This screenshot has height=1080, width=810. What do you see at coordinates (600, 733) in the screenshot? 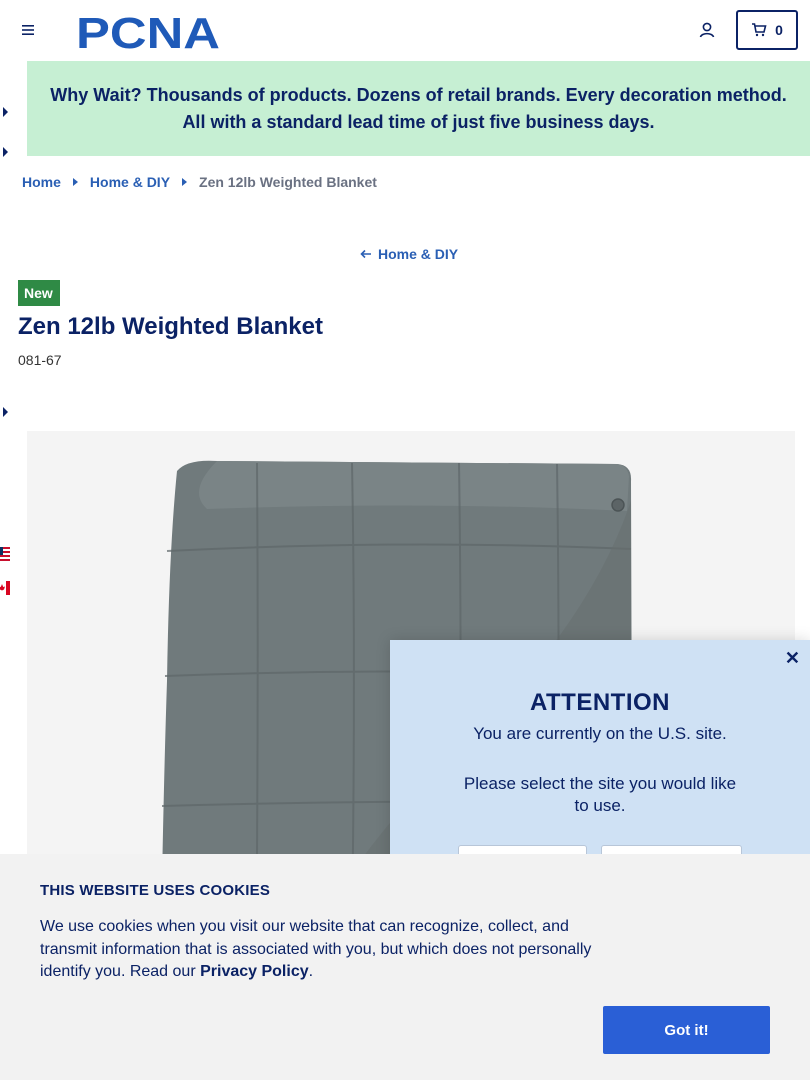
I see `attention-current-site: You are currently on the U.S. site.` at bounding box center [600, 733].